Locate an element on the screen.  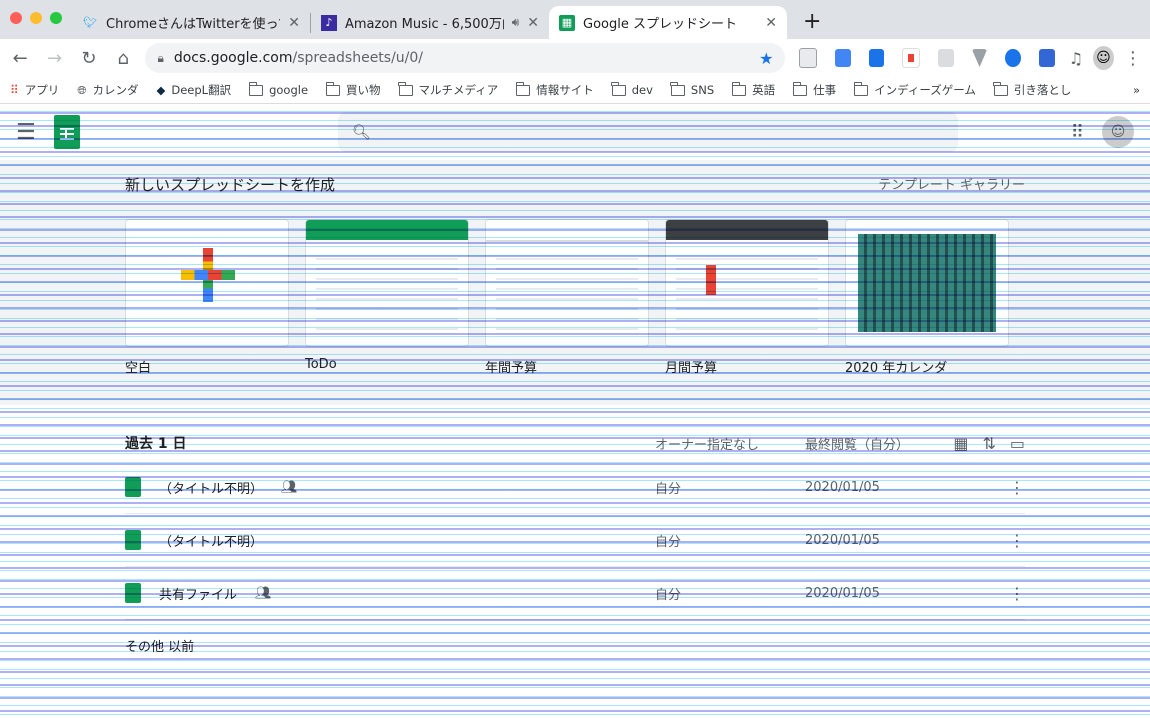
bookmark-folder: マルチメディア is located at coordinates (448, 89).